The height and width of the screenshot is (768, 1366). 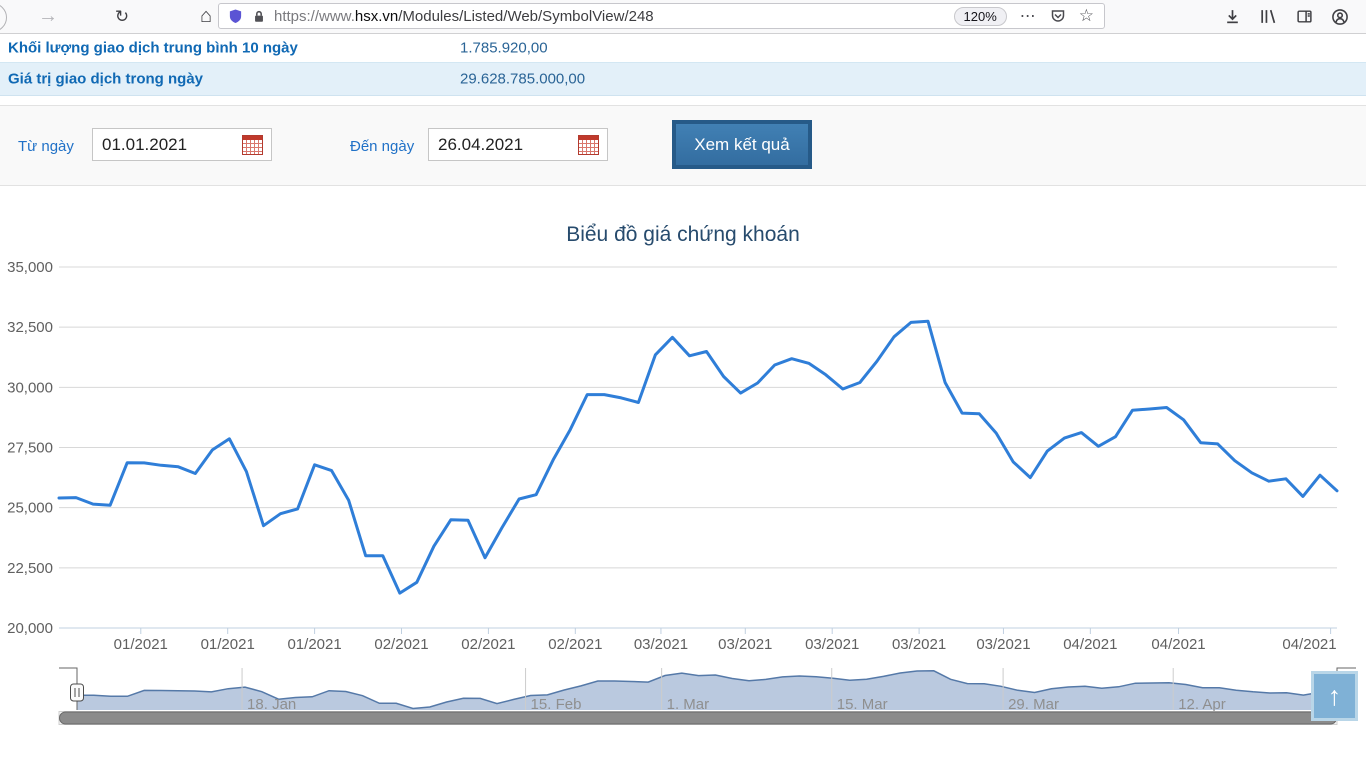 I want to click on svg-text: 30,000, so click(x=30, y=387).